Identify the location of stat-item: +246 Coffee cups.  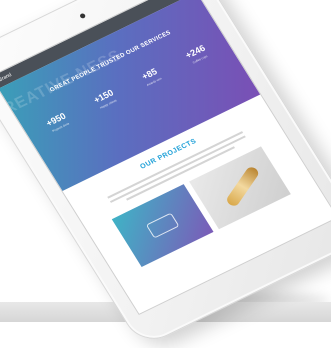
(196, 54).